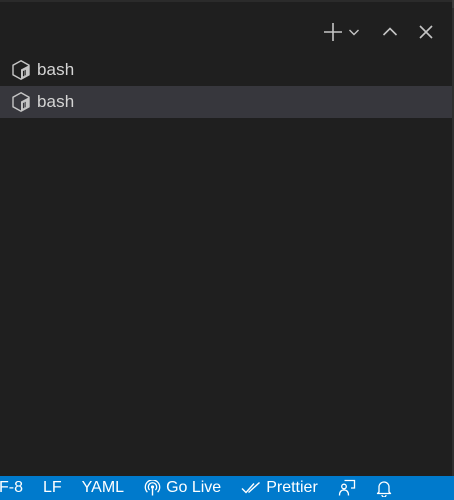 The width and height of the screenshot is (454, 500). I want to click on language-label: YAML, so click(103, 487).